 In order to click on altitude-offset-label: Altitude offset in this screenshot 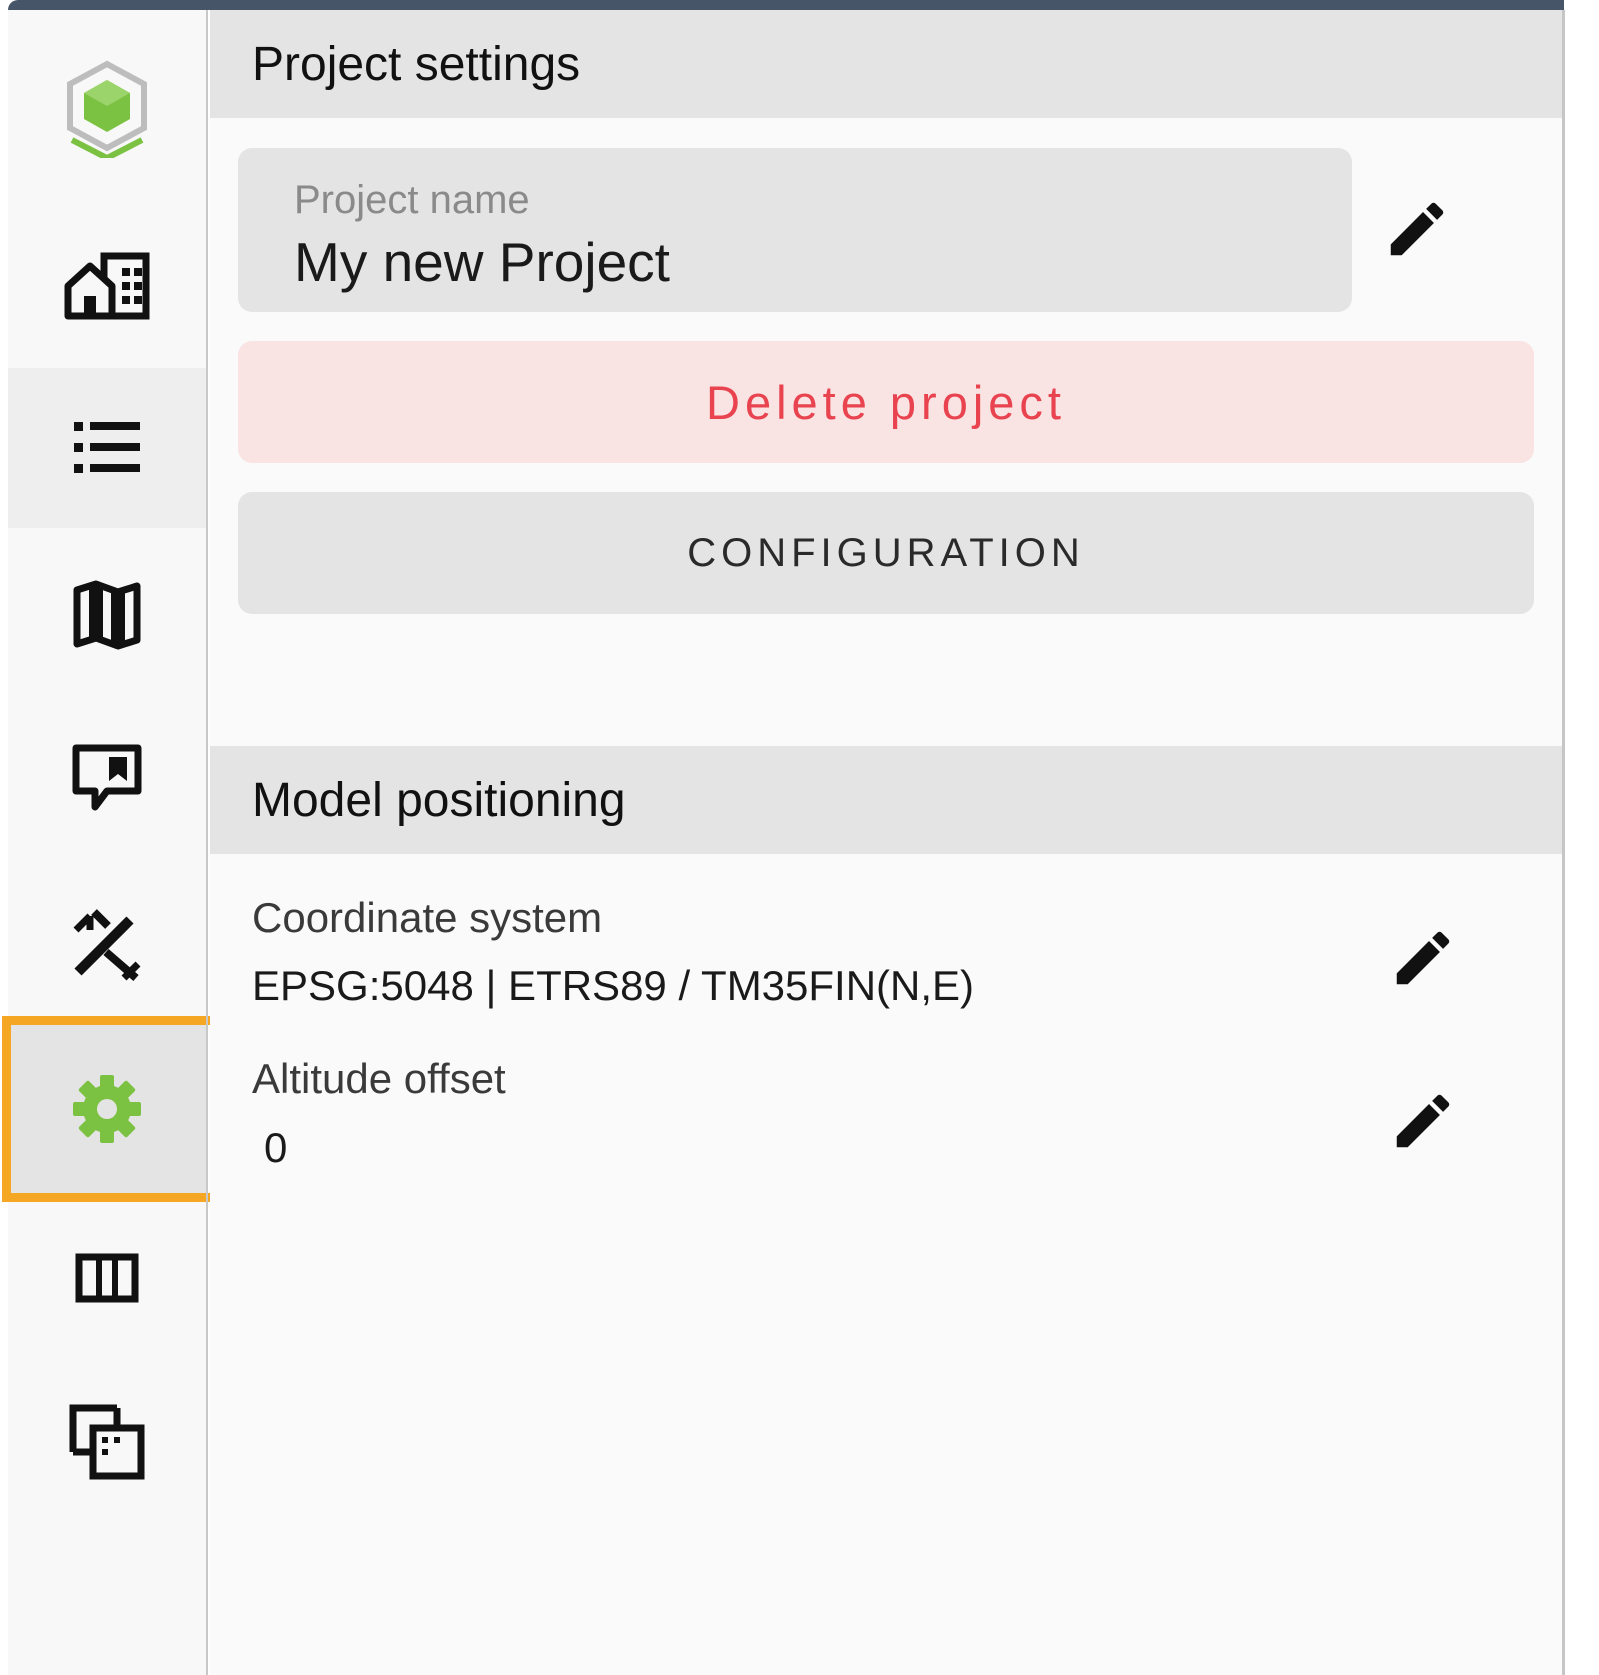, I will do `click(379, 1078)`.